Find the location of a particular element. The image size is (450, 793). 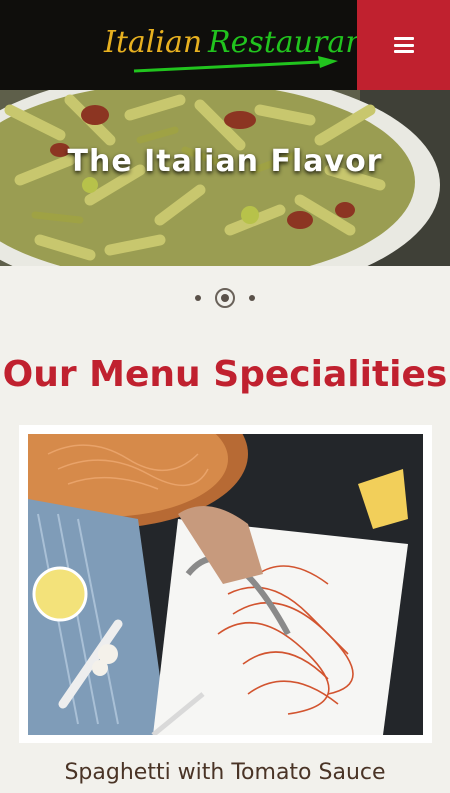

site-header: Italian Restaurant is located at coordinates (225, 45).